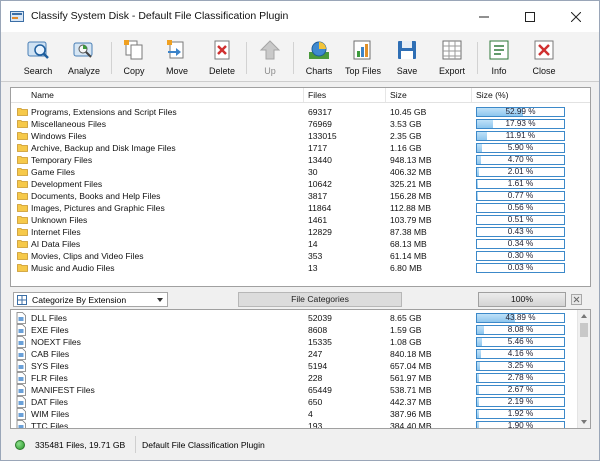  What do you see at coordinates (317, 95) in the screenshot?
I see `column-header-files: Files` at bounding box center [317, 95].